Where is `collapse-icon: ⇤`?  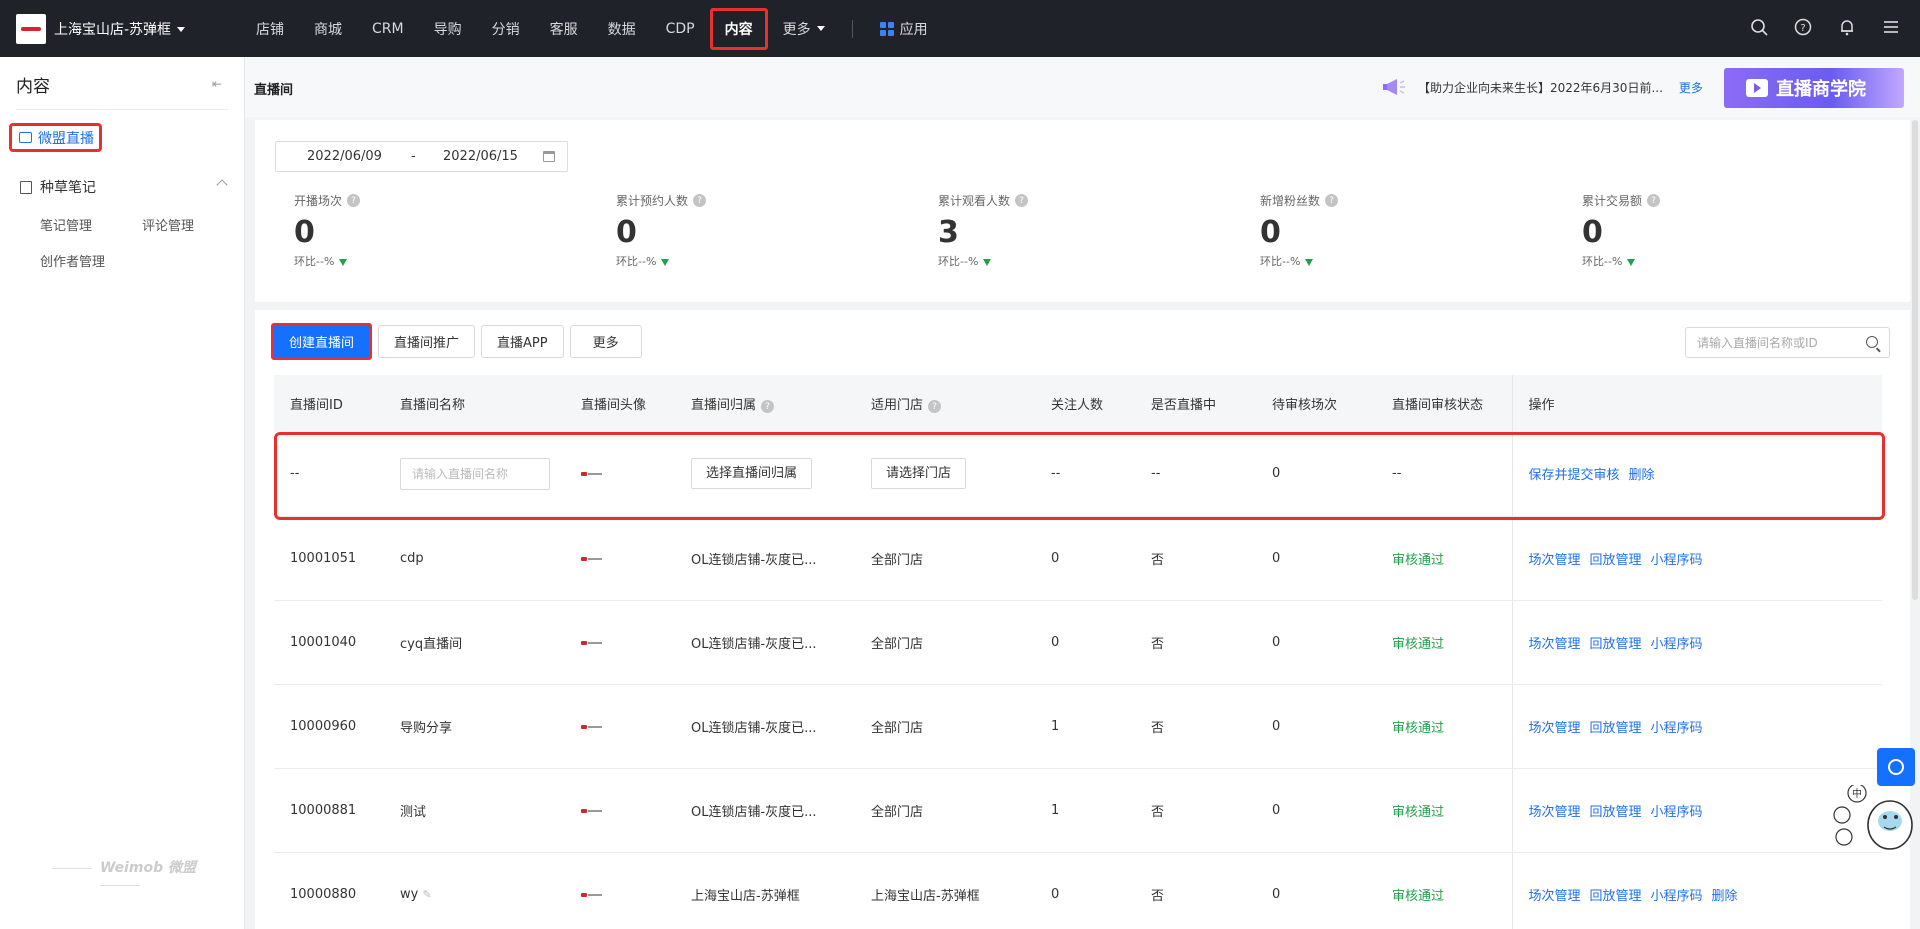 collapse-icon: ⇤ is located at coordinates (217, 84).